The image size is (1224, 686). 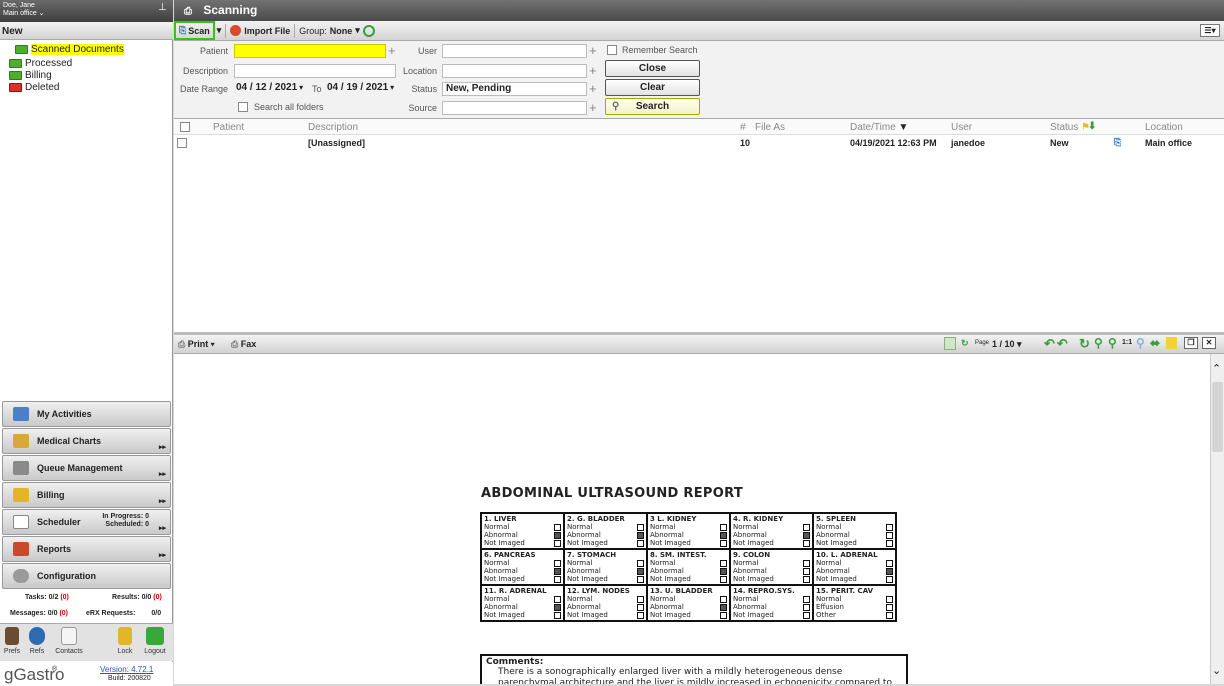 I want to click on build-label: Build: 200820, so click(x=129, y=678).